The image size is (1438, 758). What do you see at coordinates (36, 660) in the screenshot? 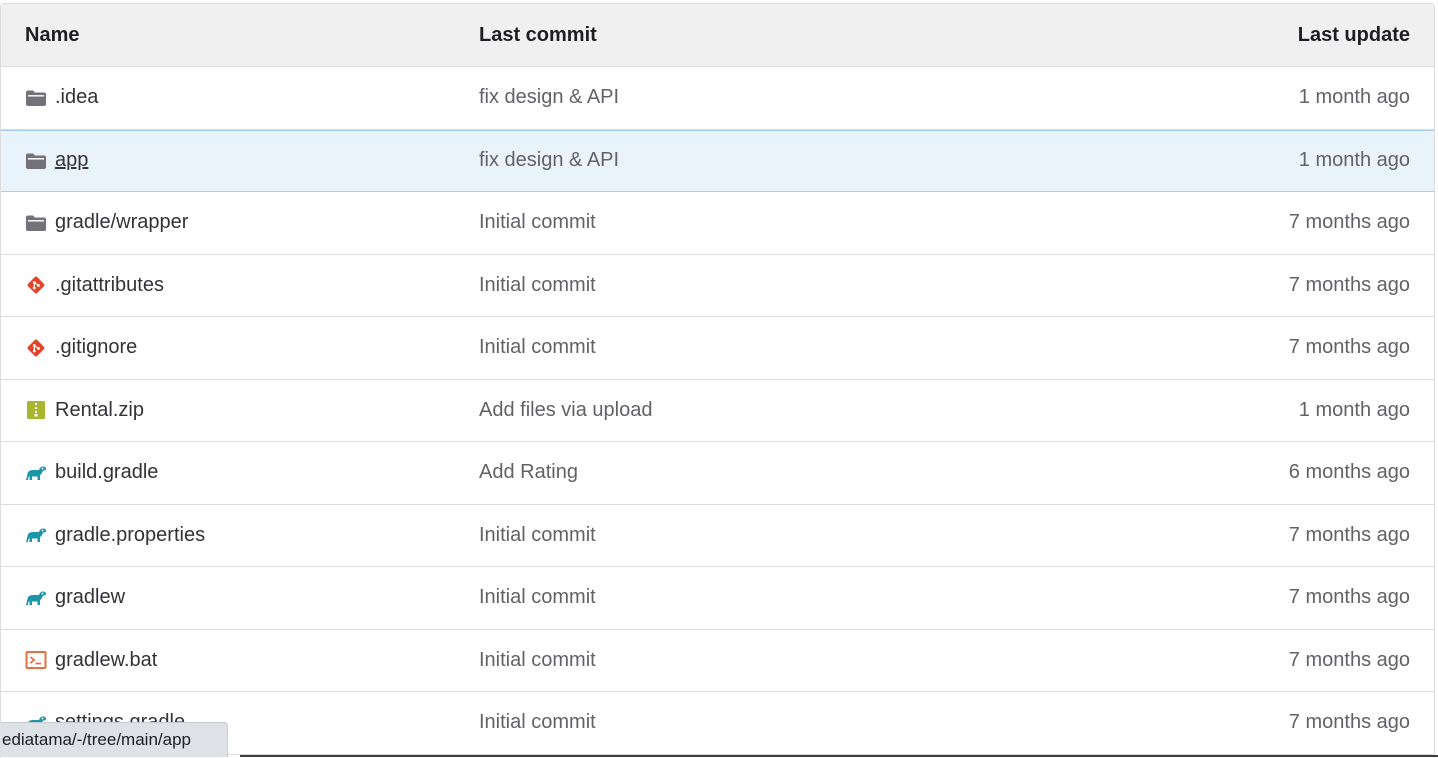
I see `terminal-icon` at bounding box center [36, 660].